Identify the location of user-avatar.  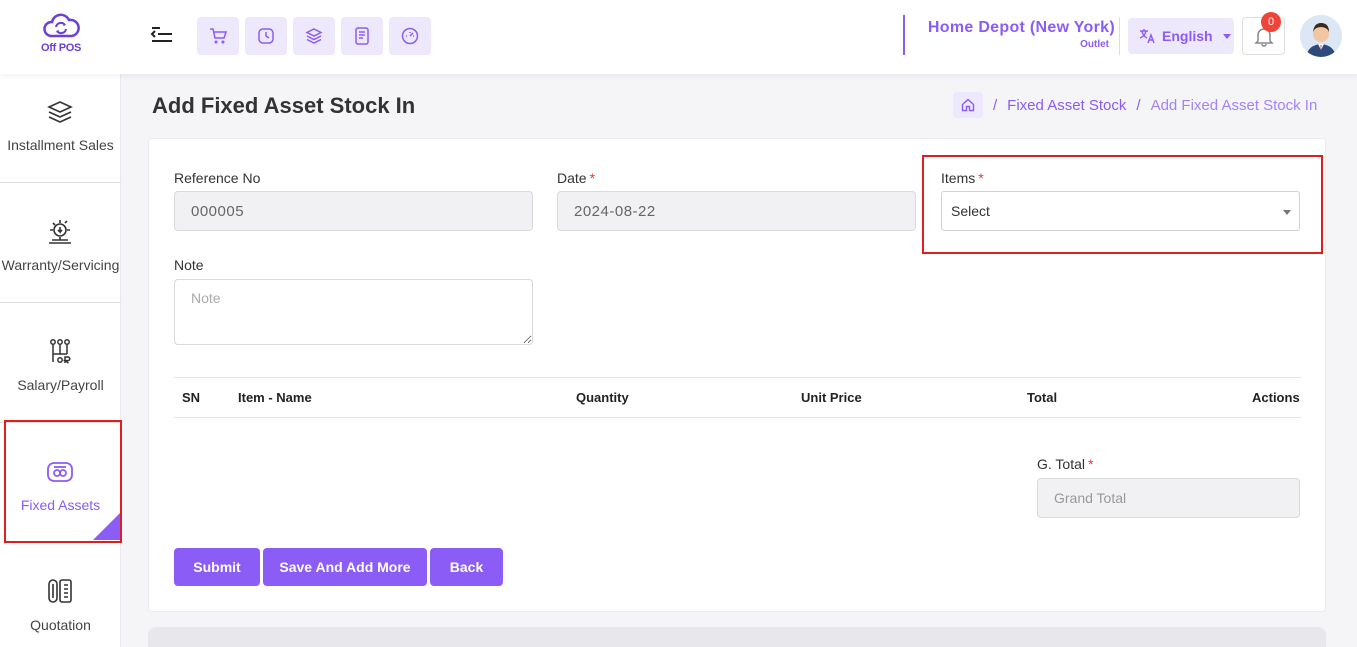
(1321, 36).